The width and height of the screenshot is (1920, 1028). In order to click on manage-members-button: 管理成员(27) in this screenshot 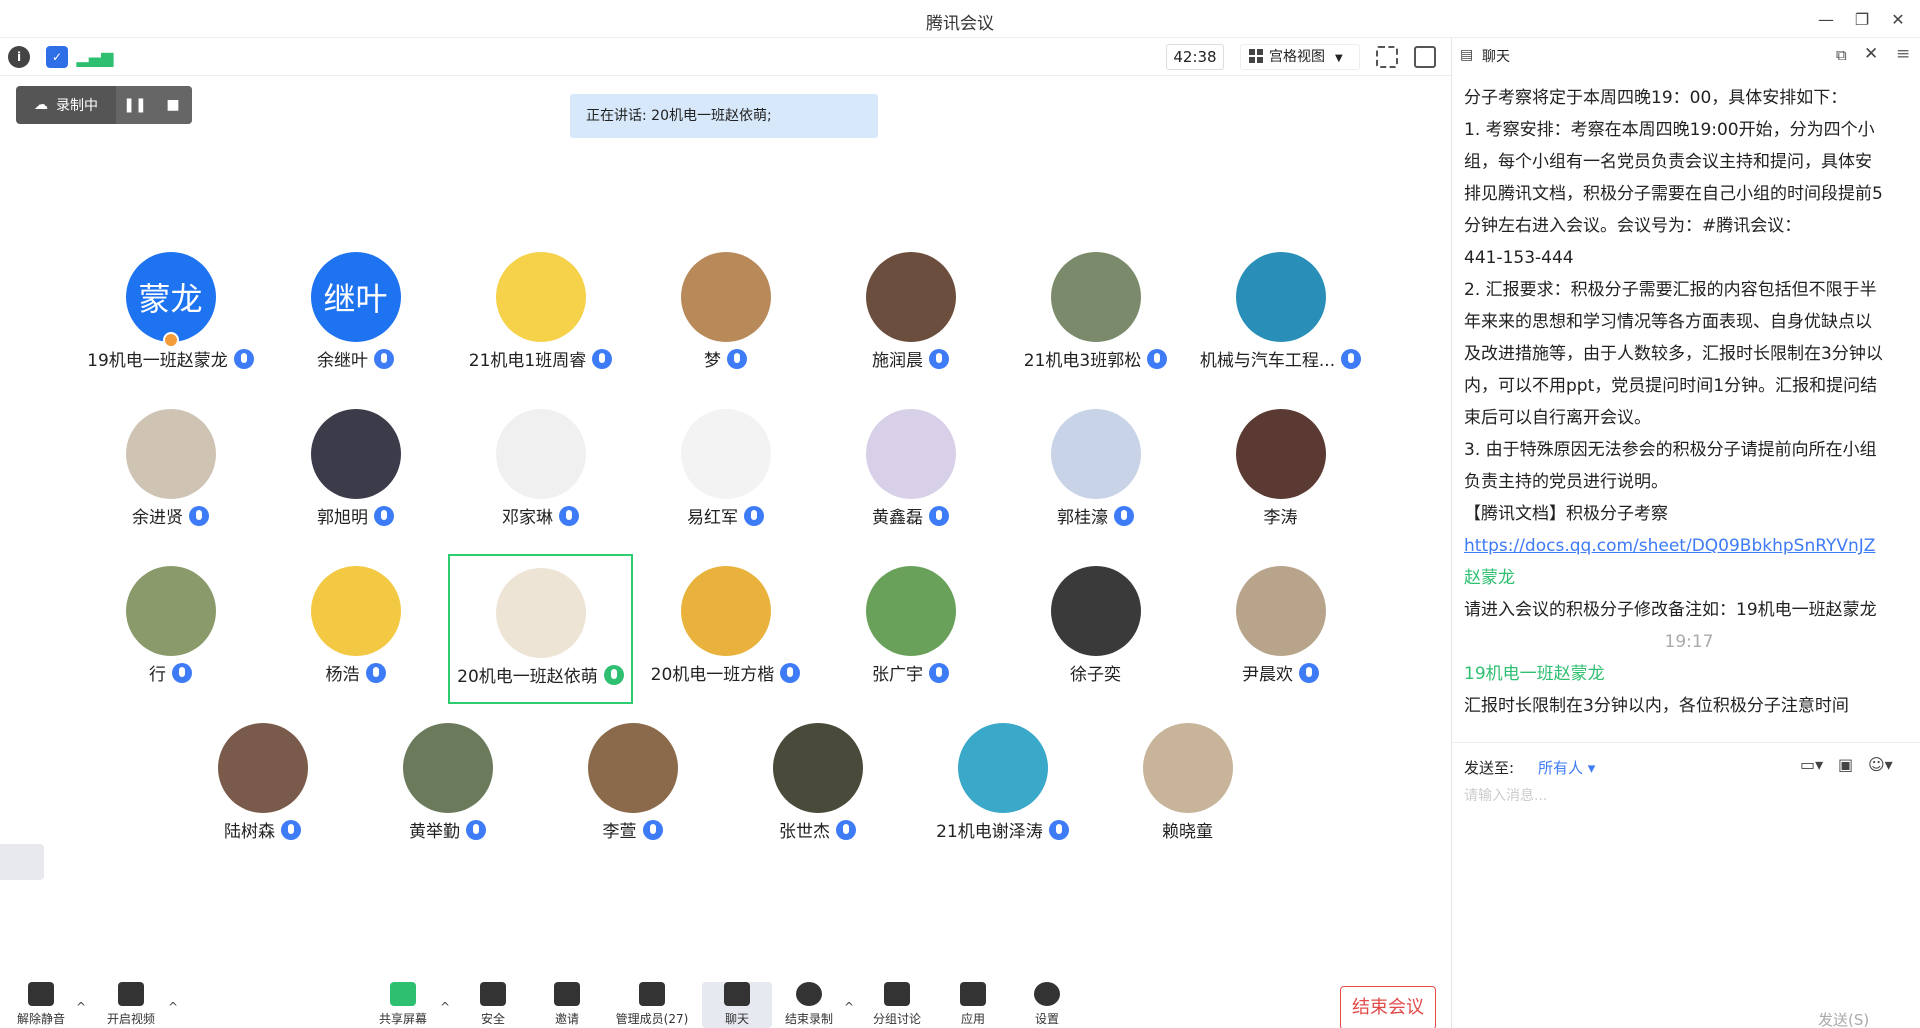, I will do `click(652, 1005)`.